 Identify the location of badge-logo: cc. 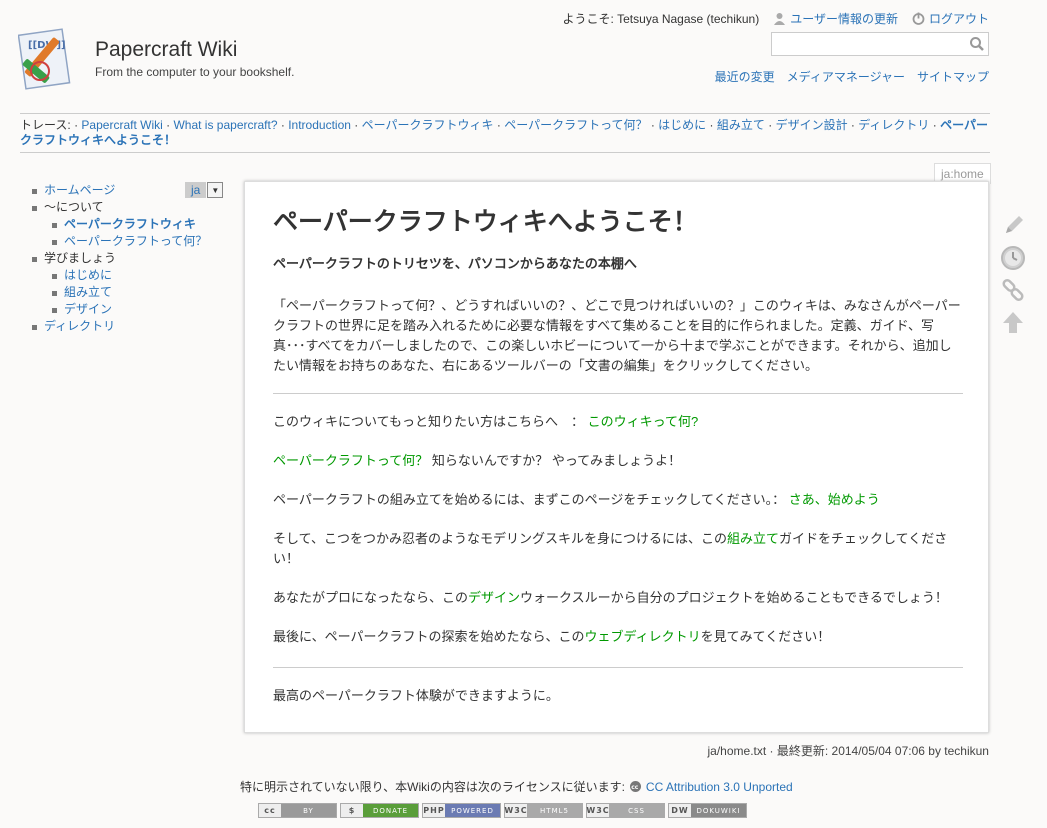
(270, 810).